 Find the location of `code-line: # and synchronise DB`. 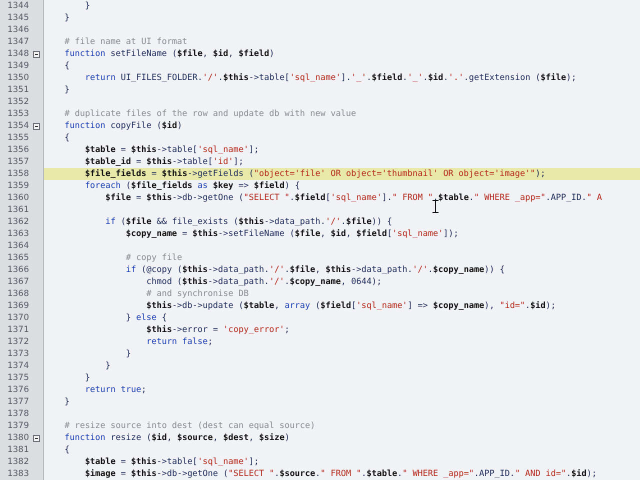

code-line: # and synchronise DB is located at coordinates (197, 294).